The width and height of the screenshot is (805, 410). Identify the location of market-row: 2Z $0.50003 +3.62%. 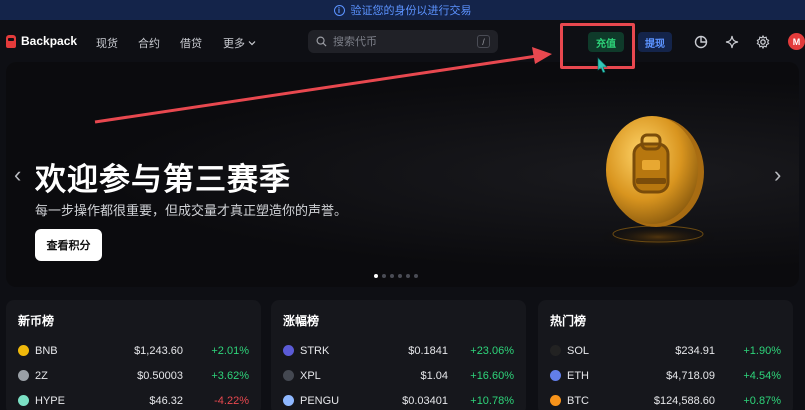
(133, 375).